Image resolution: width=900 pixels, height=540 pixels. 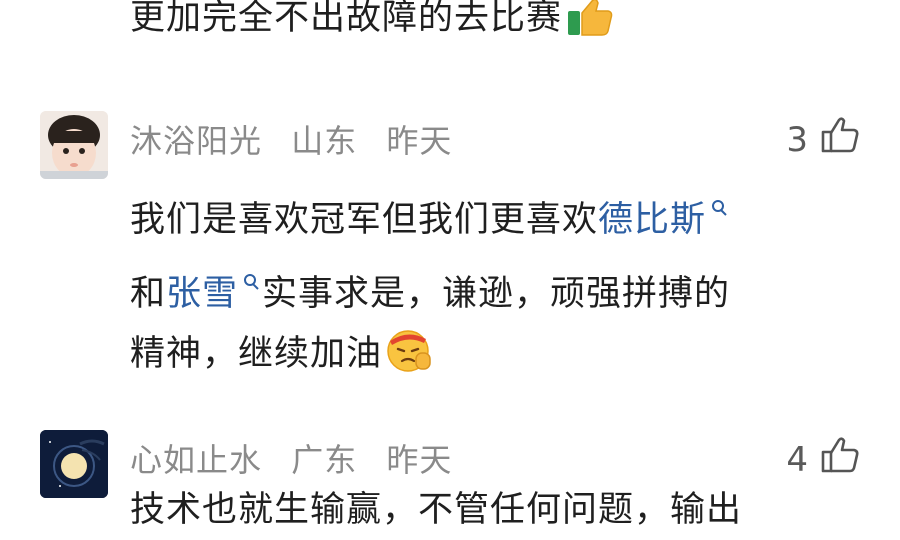 What do you see at coordinates (797, 459) in the screenshot?
I see `like-count: 4` at bounding box center [797, 459].